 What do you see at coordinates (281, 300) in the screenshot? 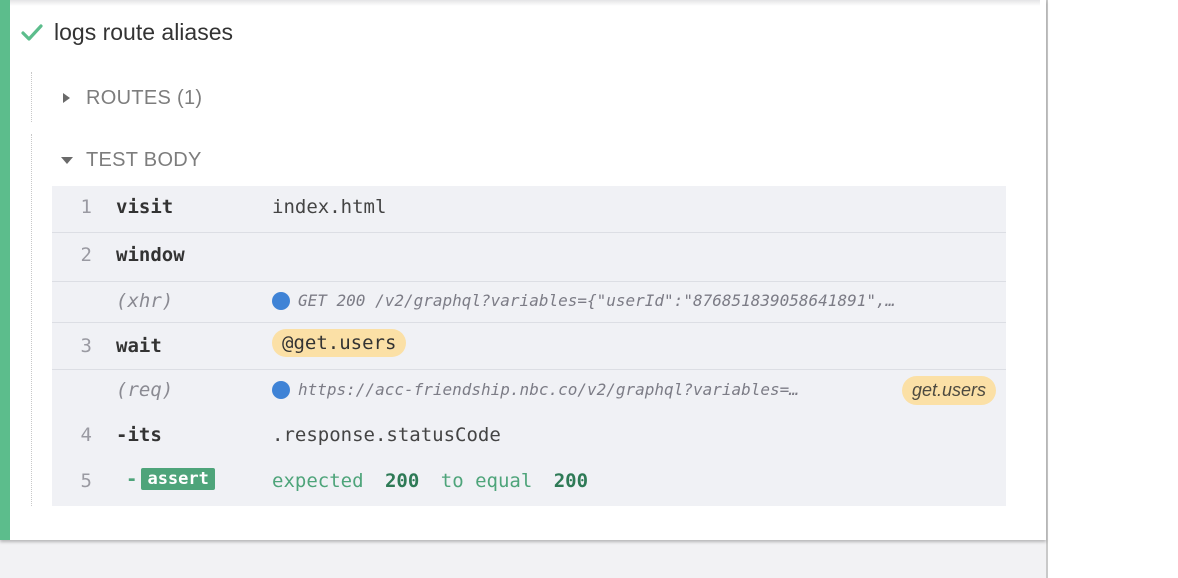
I see `xhr-status-dot-icon` at bounding box center [281, 300].